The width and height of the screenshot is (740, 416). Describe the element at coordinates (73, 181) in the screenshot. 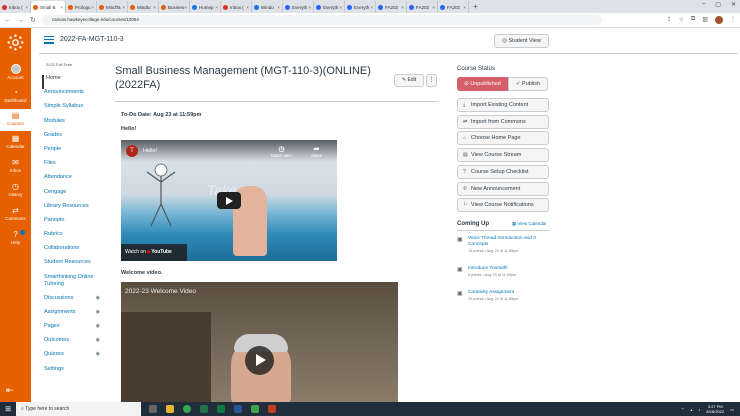

I see `course-nav-item: Attendance` at that location.